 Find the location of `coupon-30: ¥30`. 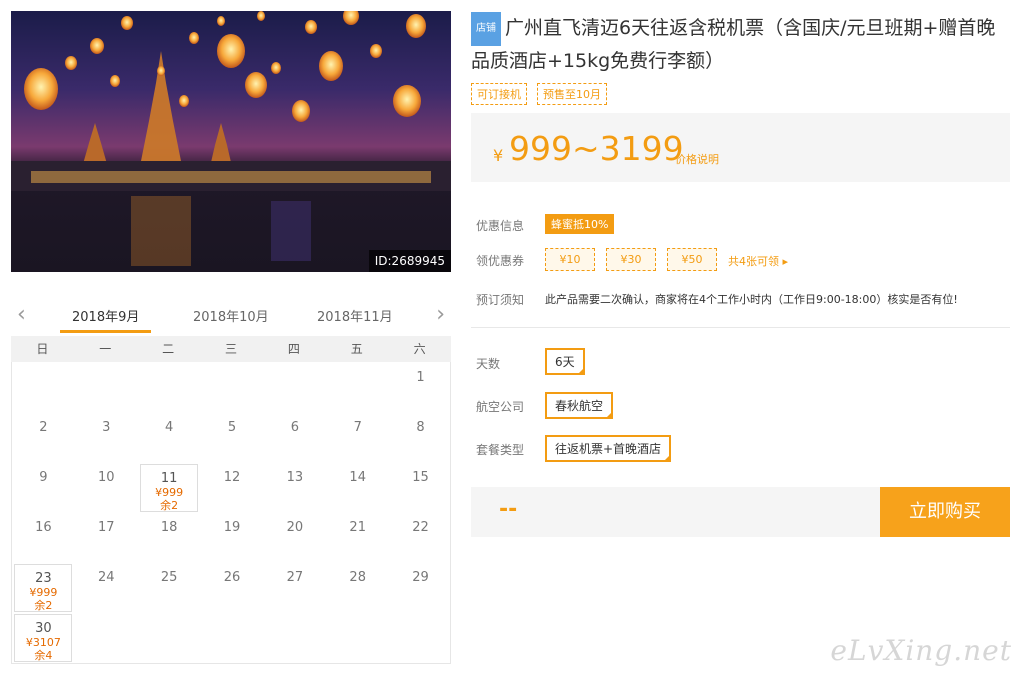

coupon-30: ¥30 is located at coordinates (631, 259).